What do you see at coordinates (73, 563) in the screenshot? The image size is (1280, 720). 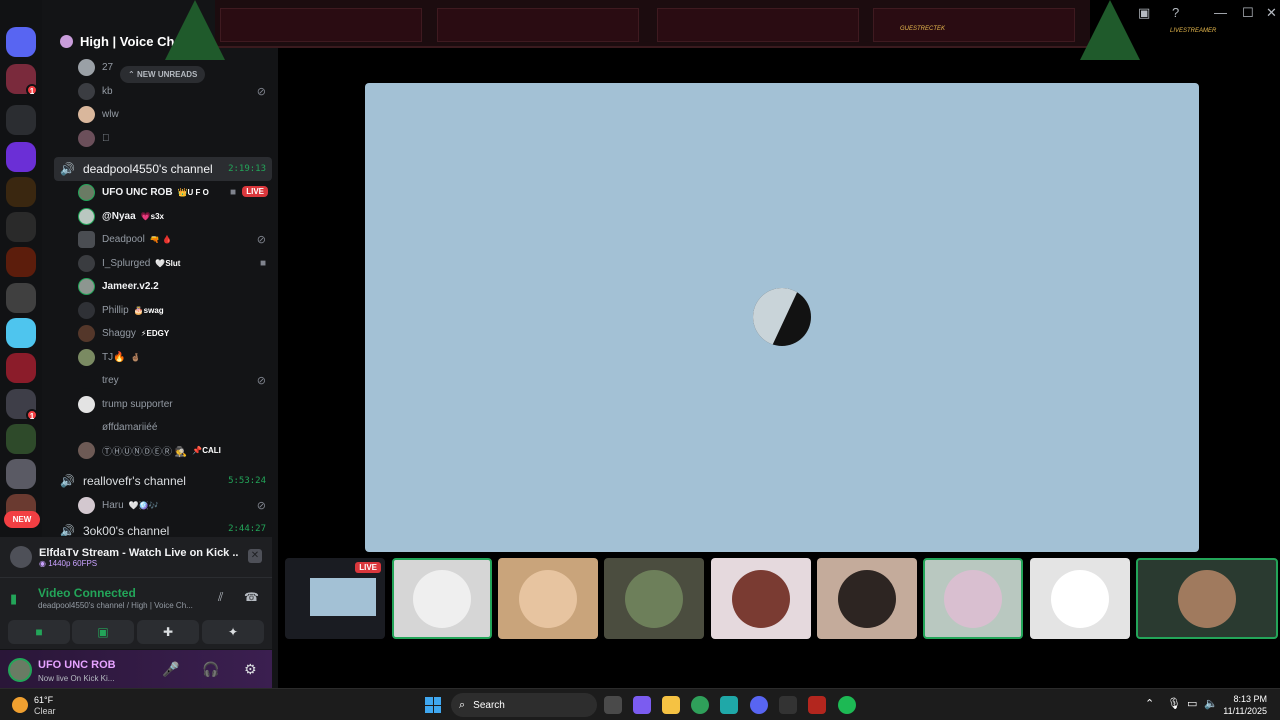 I see `stream-quality-label: 1440p 60FPS` at bounding box center [73, 563].